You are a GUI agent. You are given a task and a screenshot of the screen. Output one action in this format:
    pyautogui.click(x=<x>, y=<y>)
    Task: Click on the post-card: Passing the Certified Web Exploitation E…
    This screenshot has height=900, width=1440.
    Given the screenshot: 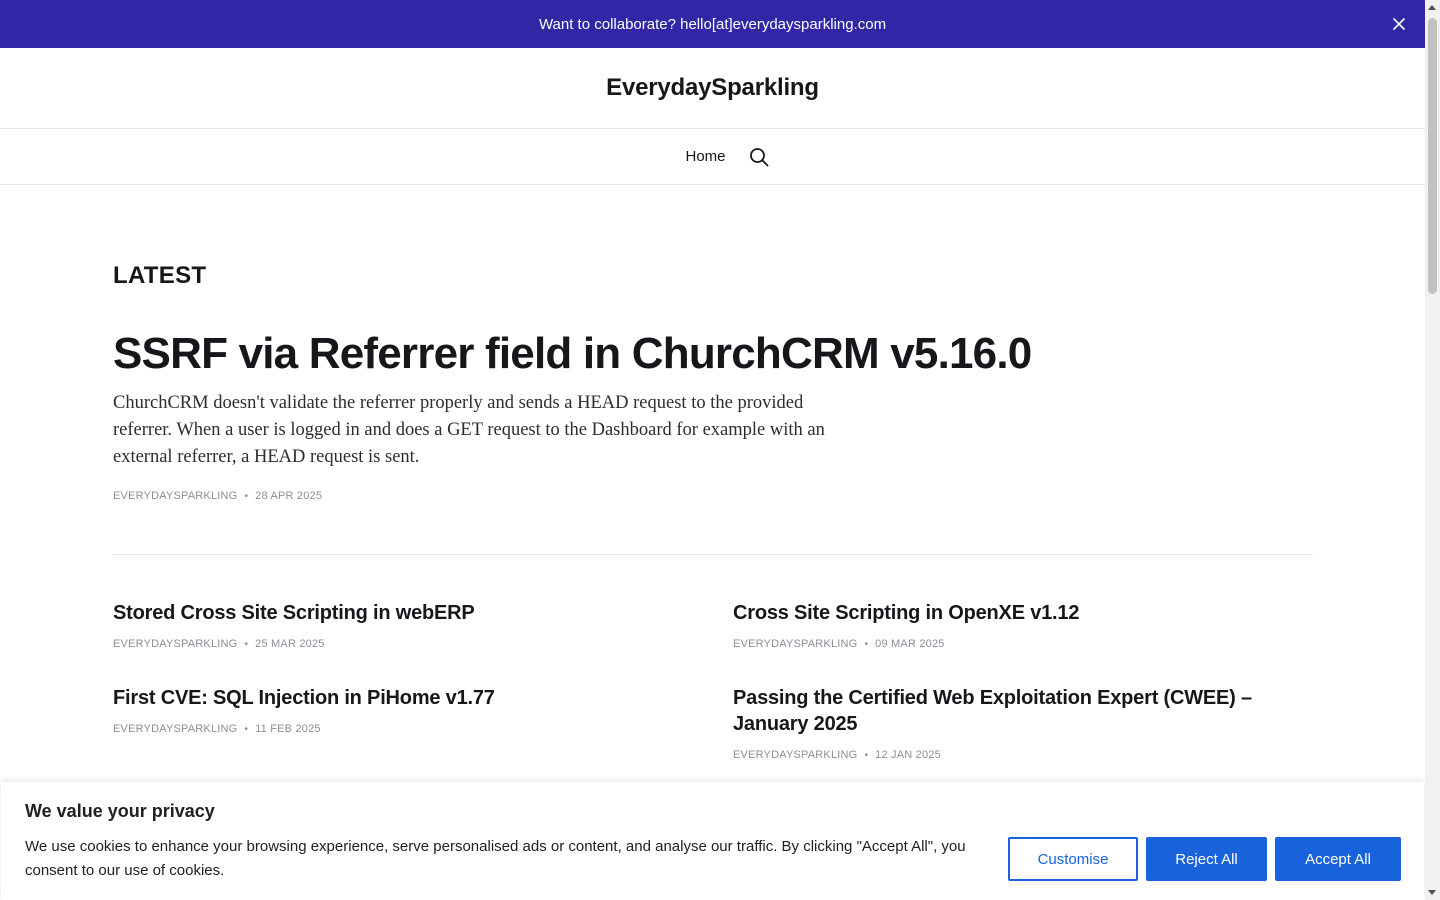 What is the action you would take?
    pyautogui.click(x=1023, y=723)
    